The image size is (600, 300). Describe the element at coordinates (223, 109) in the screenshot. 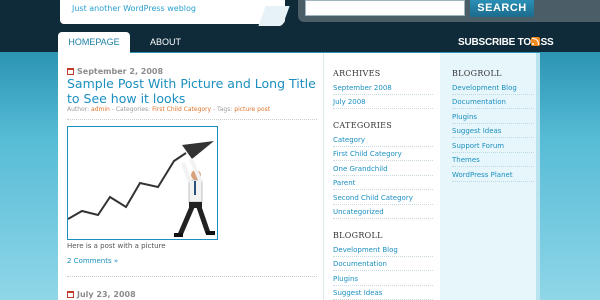

I see `meta-tags-label: - Tags:` at that location.